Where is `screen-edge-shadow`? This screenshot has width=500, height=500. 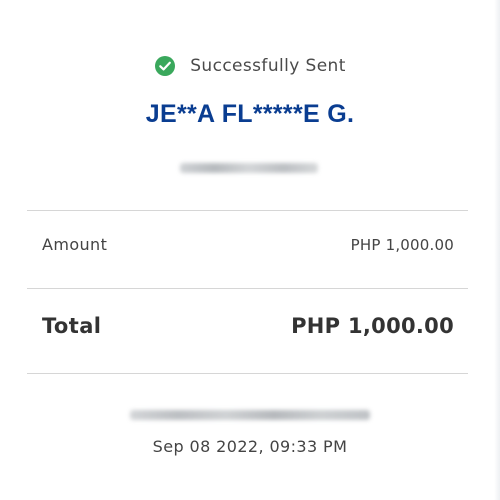
screen-edge-shadow is located at coordinates (497, 250).